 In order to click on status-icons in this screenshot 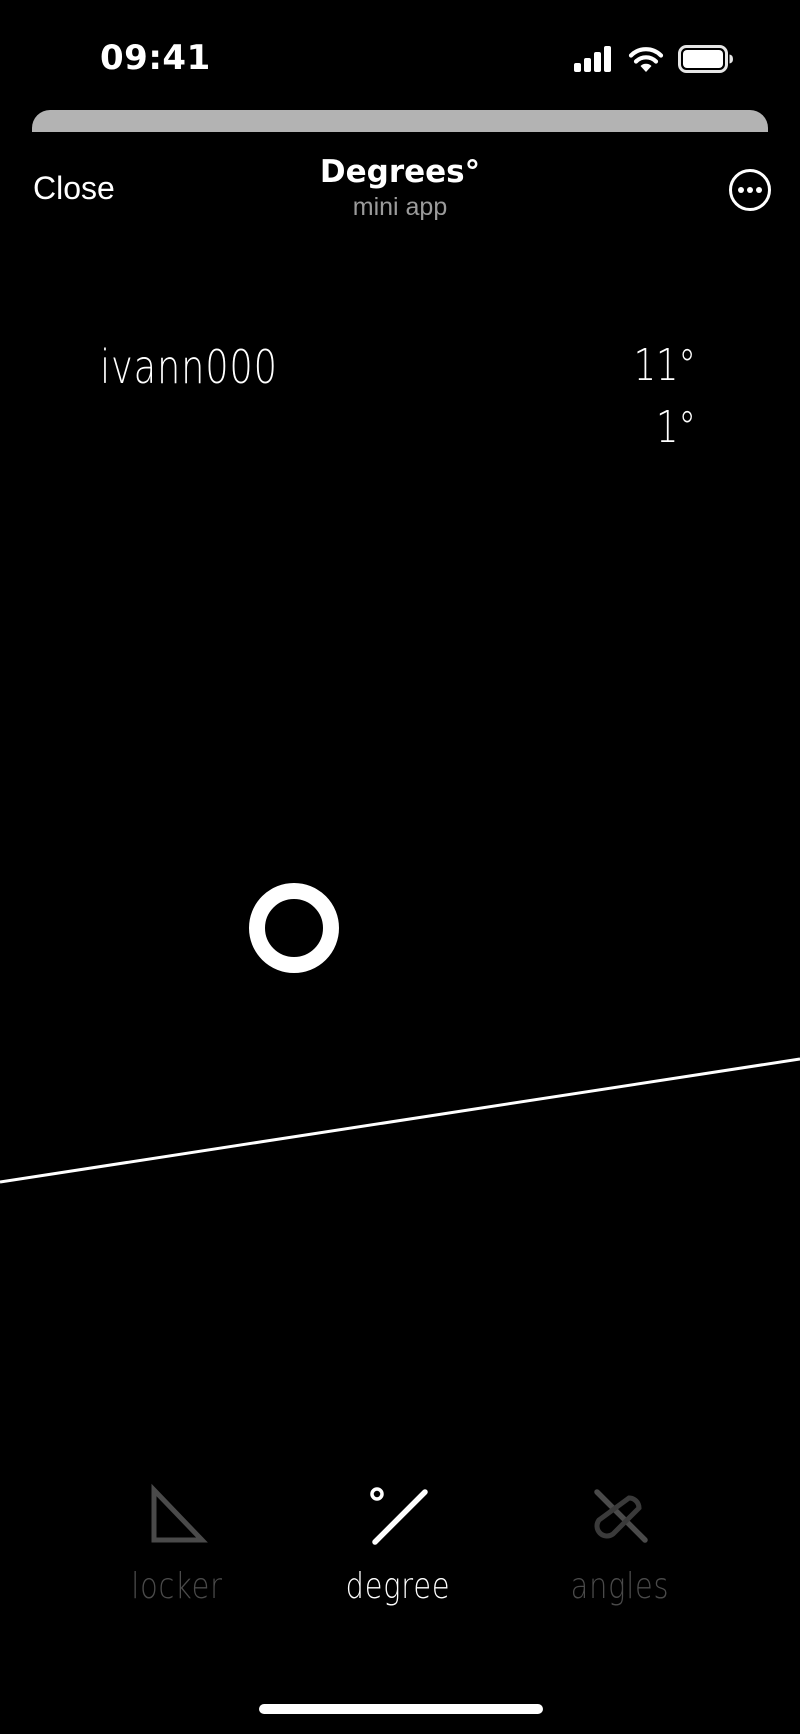, I will do `click(654, 59)`.